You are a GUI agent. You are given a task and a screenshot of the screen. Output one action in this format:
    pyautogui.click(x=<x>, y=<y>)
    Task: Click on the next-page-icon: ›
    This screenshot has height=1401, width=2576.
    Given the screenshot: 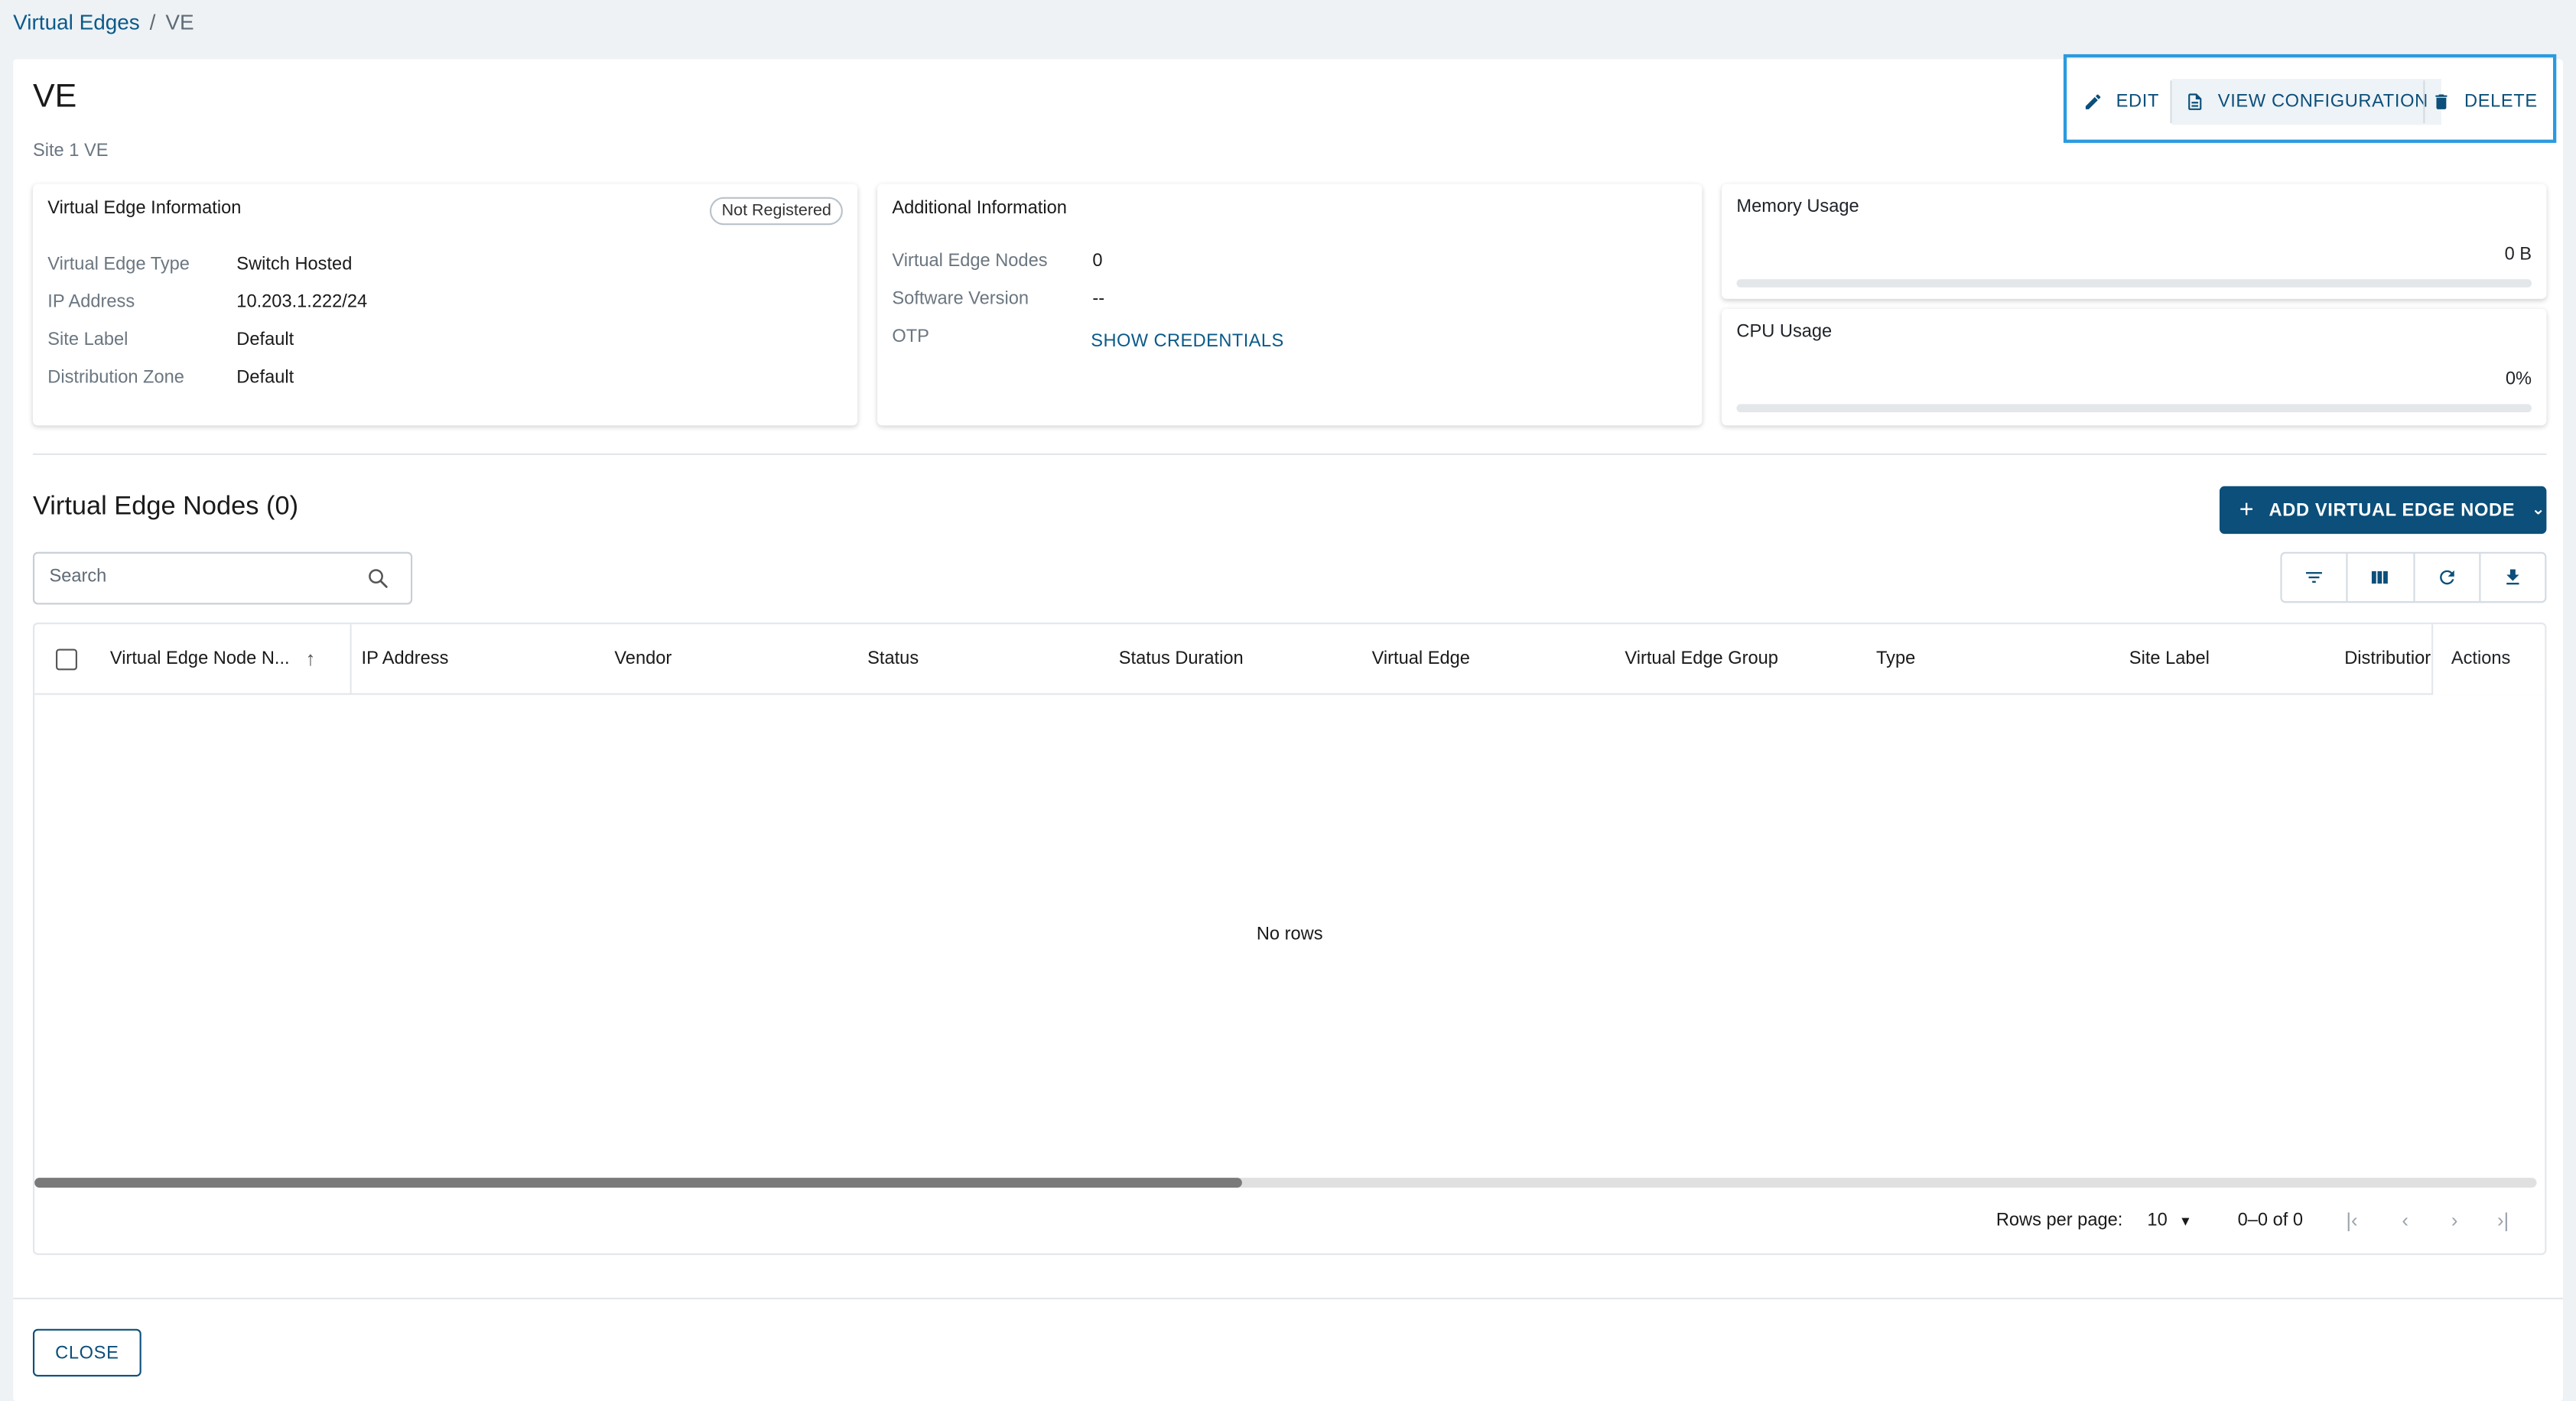 What is the action you would take?
    pyautogui.click(x=2454, y=1220)
    